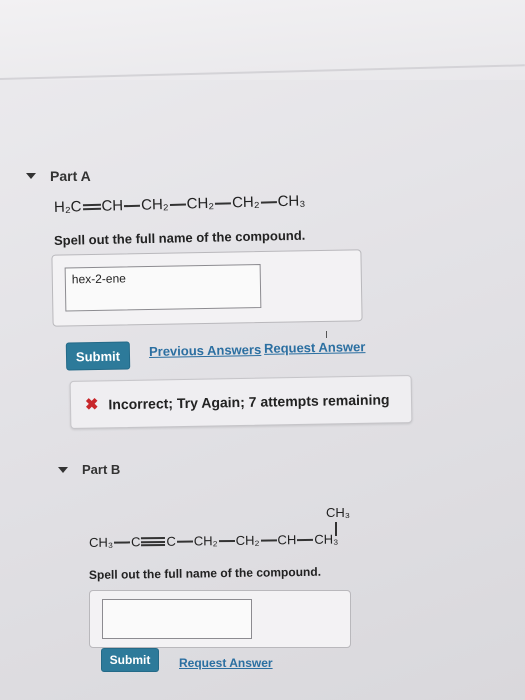 The image size is (525, 700). Describe the element at coordinates (315, 347) in the screenshot. I see `part-a-request-answer-link: Request Answer` at that location.